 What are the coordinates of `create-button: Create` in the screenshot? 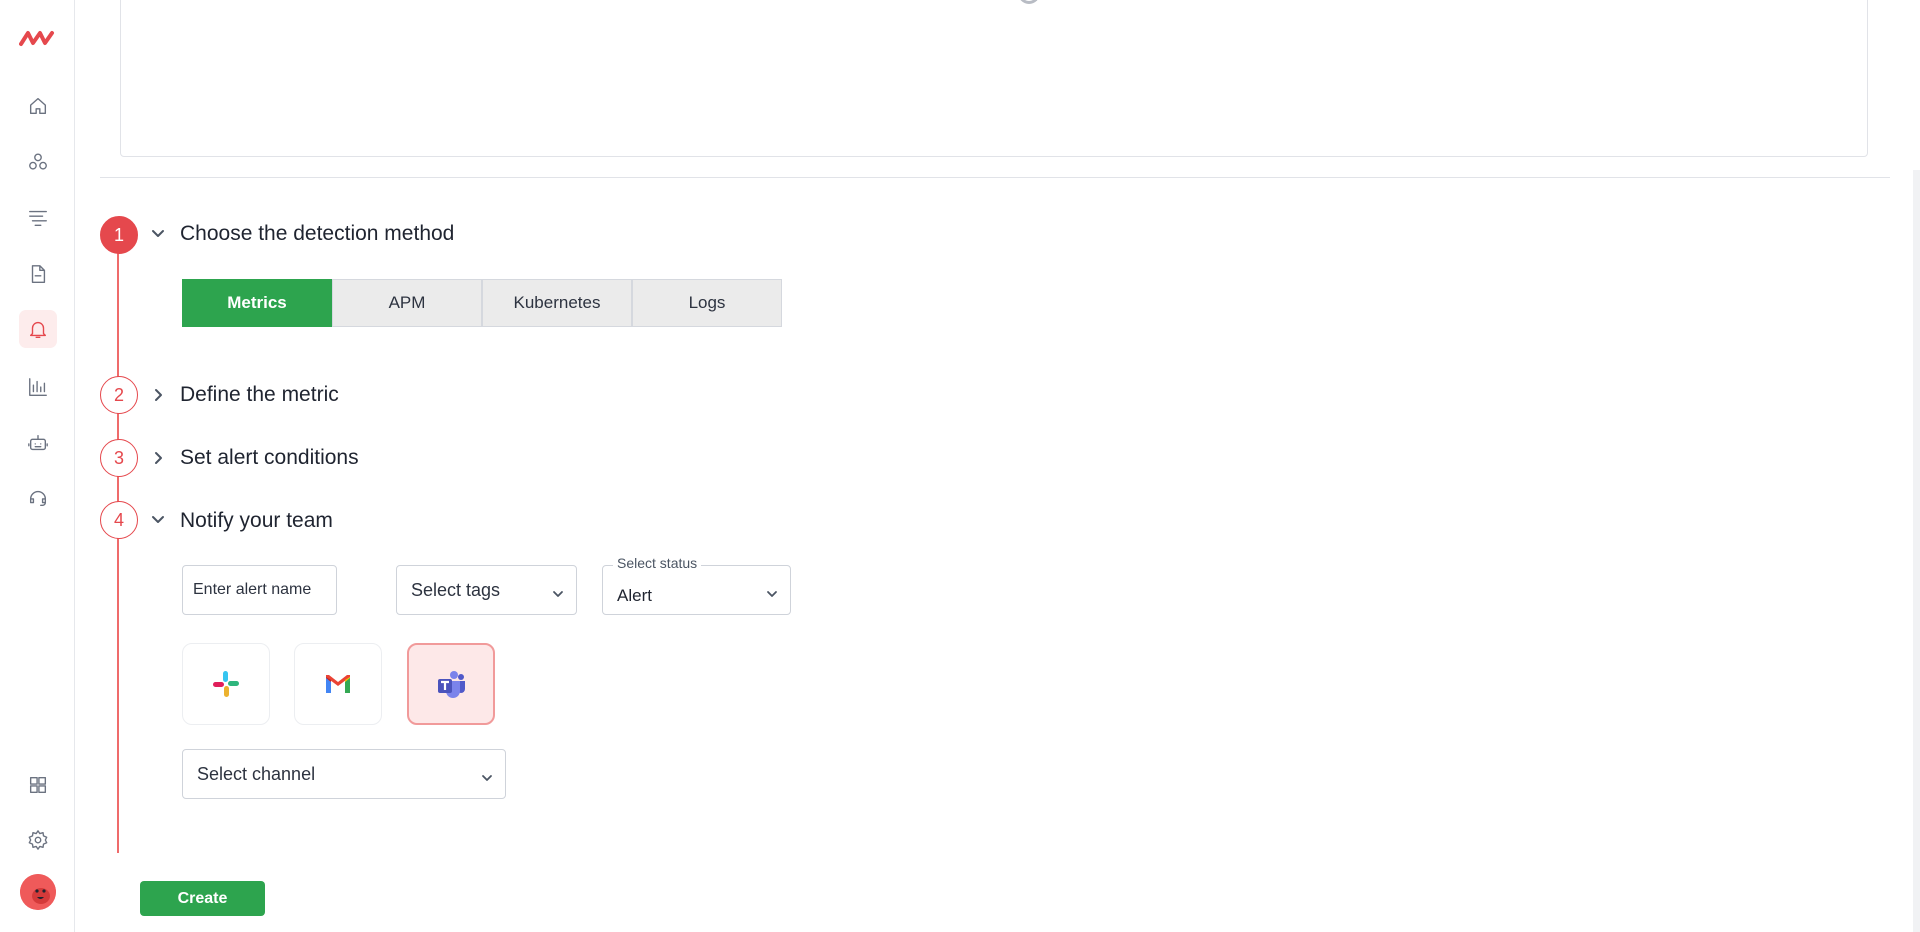 It's located at (202, 898).